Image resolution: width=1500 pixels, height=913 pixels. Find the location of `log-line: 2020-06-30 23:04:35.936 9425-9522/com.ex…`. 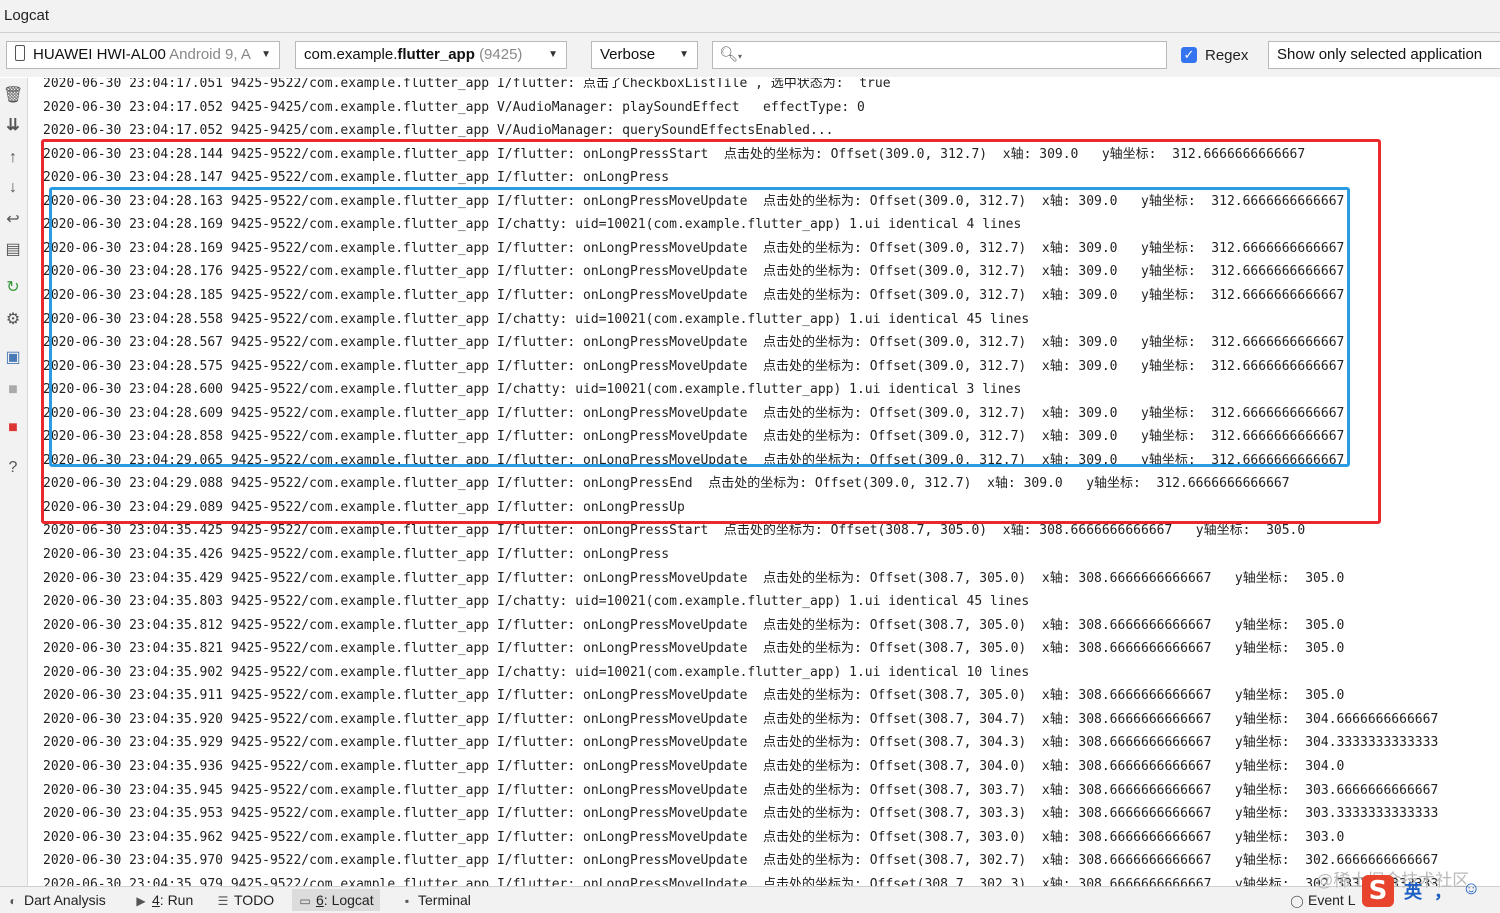

log-line: 2020-06-30 23:04:35.936 9425-9522/com.ex… is located at coordinates (694, 766).